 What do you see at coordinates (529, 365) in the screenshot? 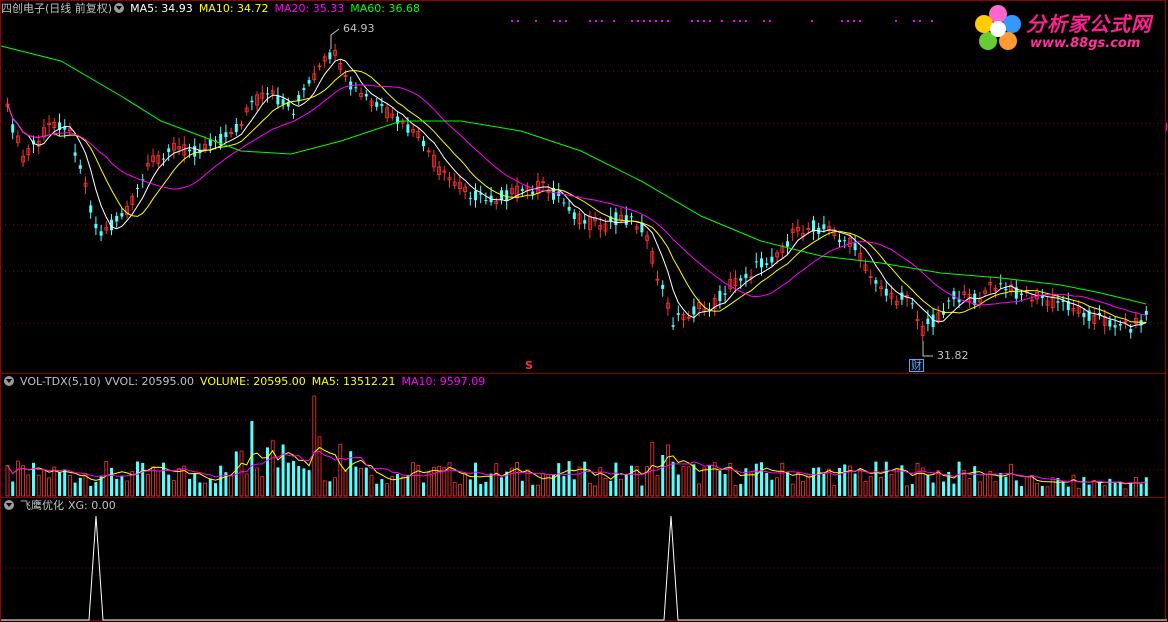
I see `sell-marker: S` at bounding box center [529, 365].